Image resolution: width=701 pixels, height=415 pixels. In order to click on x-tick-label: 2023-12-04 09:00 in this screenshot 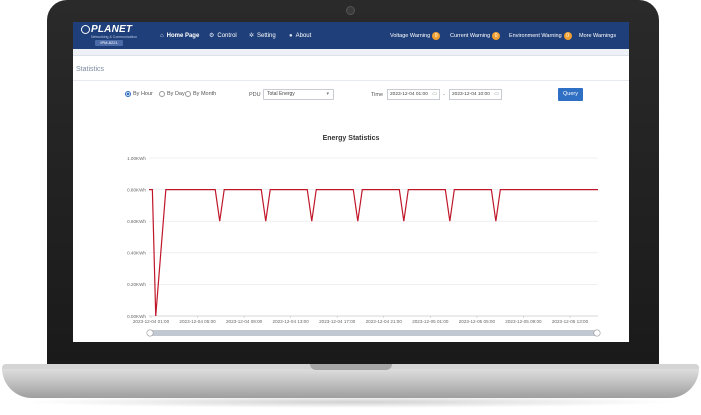, I will do `click(244, 321)`.